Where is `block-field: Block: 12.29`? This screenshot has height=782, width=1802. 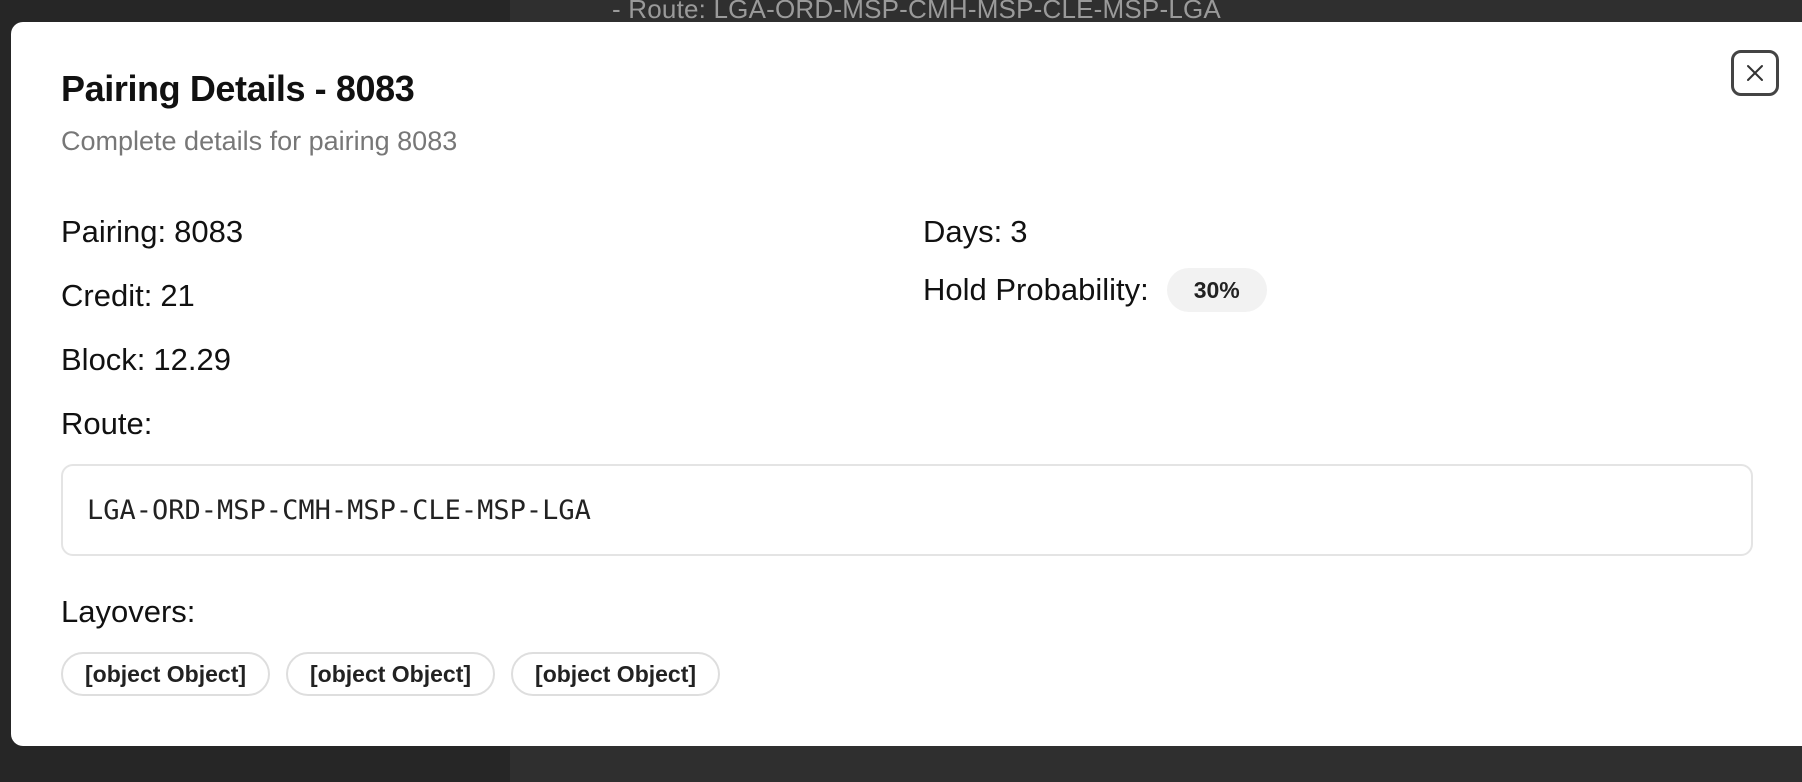 block-field: Block: 12.29 is located at coordinates (146, 360).